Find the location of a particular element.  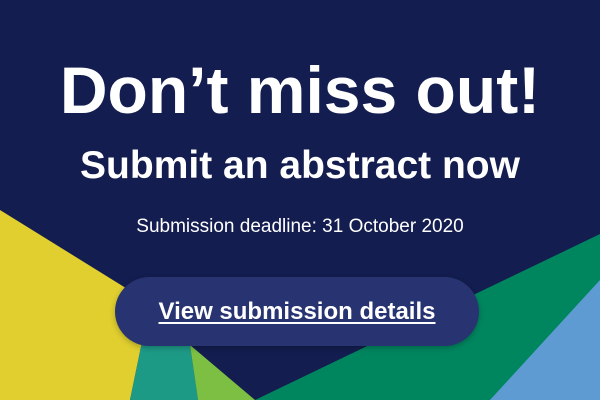

view-submission-details-label: View submission details is located at coordinates (297, 311).